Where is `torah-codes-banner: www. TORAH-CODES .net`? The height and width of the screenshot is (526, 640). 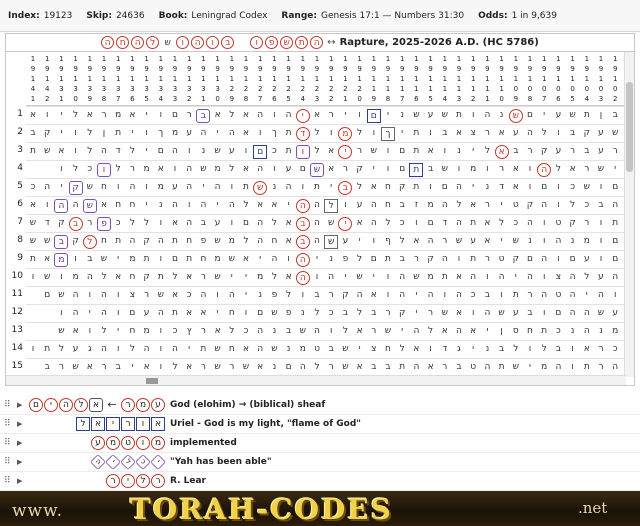 torah-codes-banner: www. TORAH-CODES .net is located at coordinates (320, 508).